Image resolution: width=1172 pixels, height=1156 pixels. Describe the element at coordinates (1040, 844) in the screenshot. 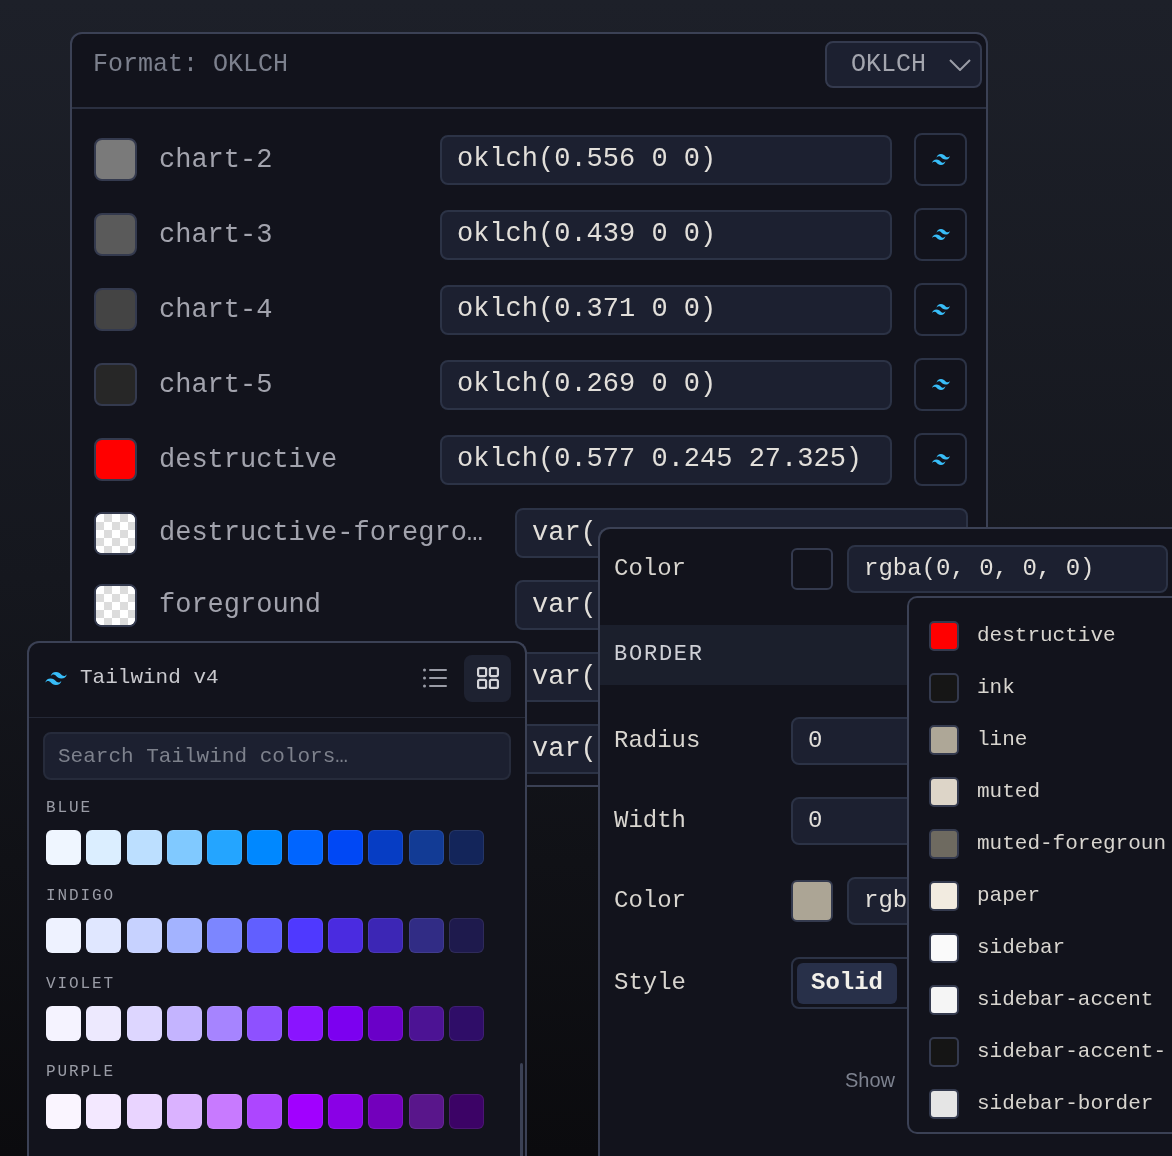

I see `color-option: muted-foregroun` at that location.